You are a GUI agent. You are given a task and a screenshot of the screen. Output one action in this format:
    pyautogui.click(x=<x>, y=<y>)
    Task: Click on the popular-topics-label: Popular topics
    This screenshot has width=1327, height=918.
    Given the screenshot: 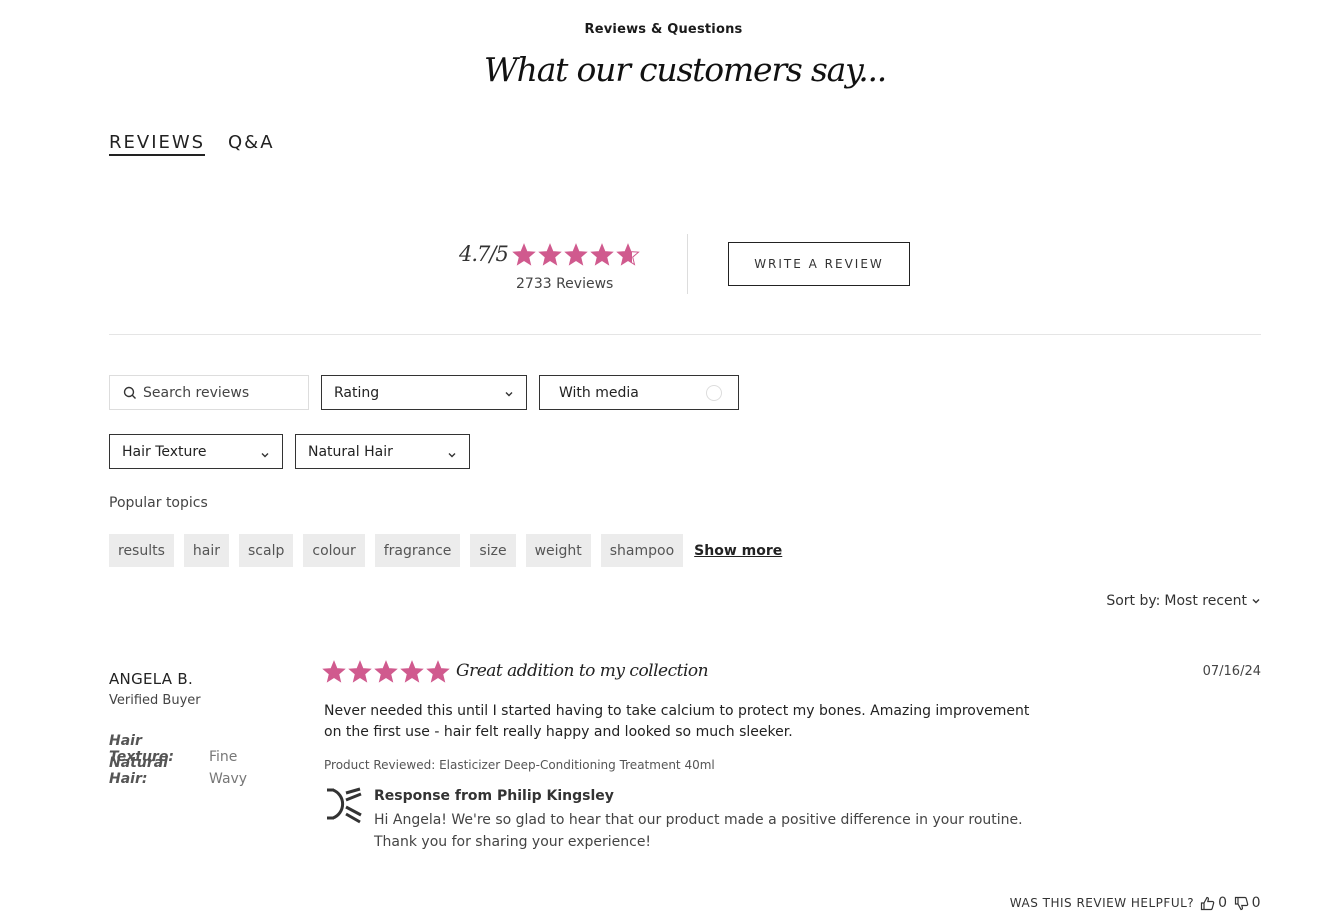 What is the action you would take?
    pyautogui.click(x=158, y=503)
    